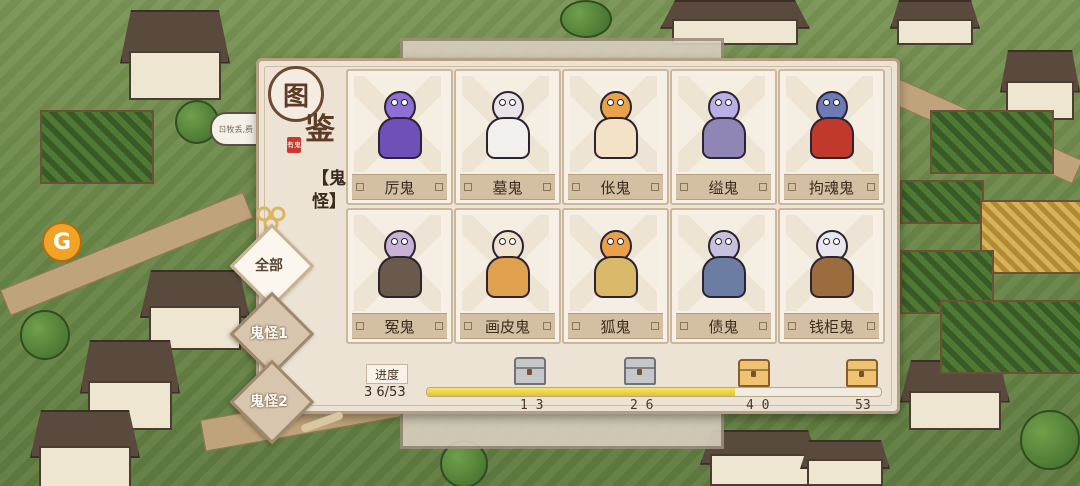 This screenshot has width=1080, height=486. What do you see at coordinates (320, 129) in the screenshot?
I see `panel-title-char-2: 鉴` at bounding box center [320, 129].